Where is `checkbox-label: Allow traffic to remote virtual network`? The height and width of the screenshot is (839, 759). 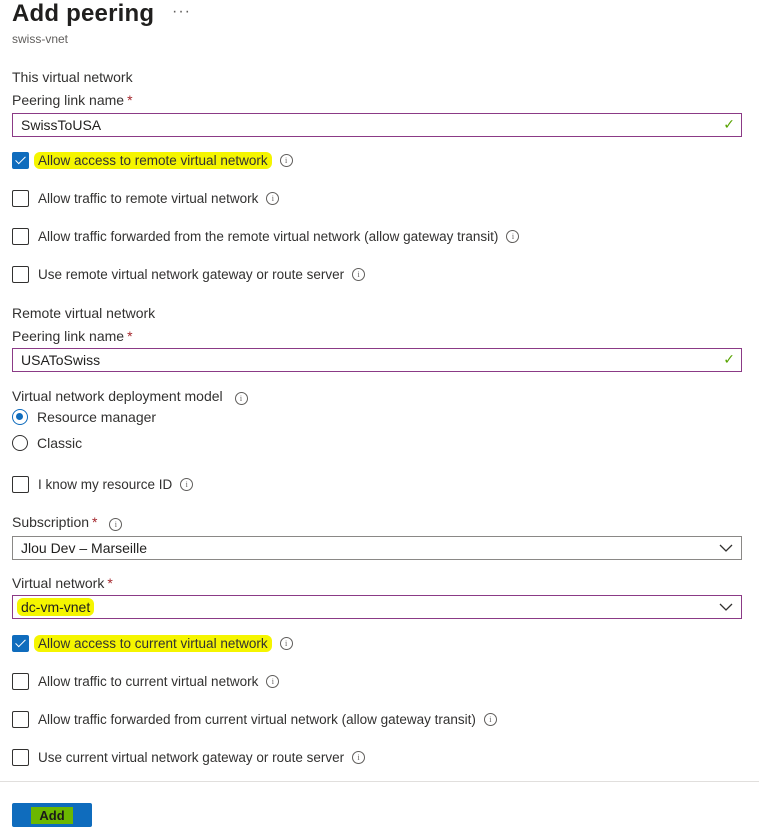
checkbox-label: Allow traffic to remote virtual network is located at coordinates (148, 198).